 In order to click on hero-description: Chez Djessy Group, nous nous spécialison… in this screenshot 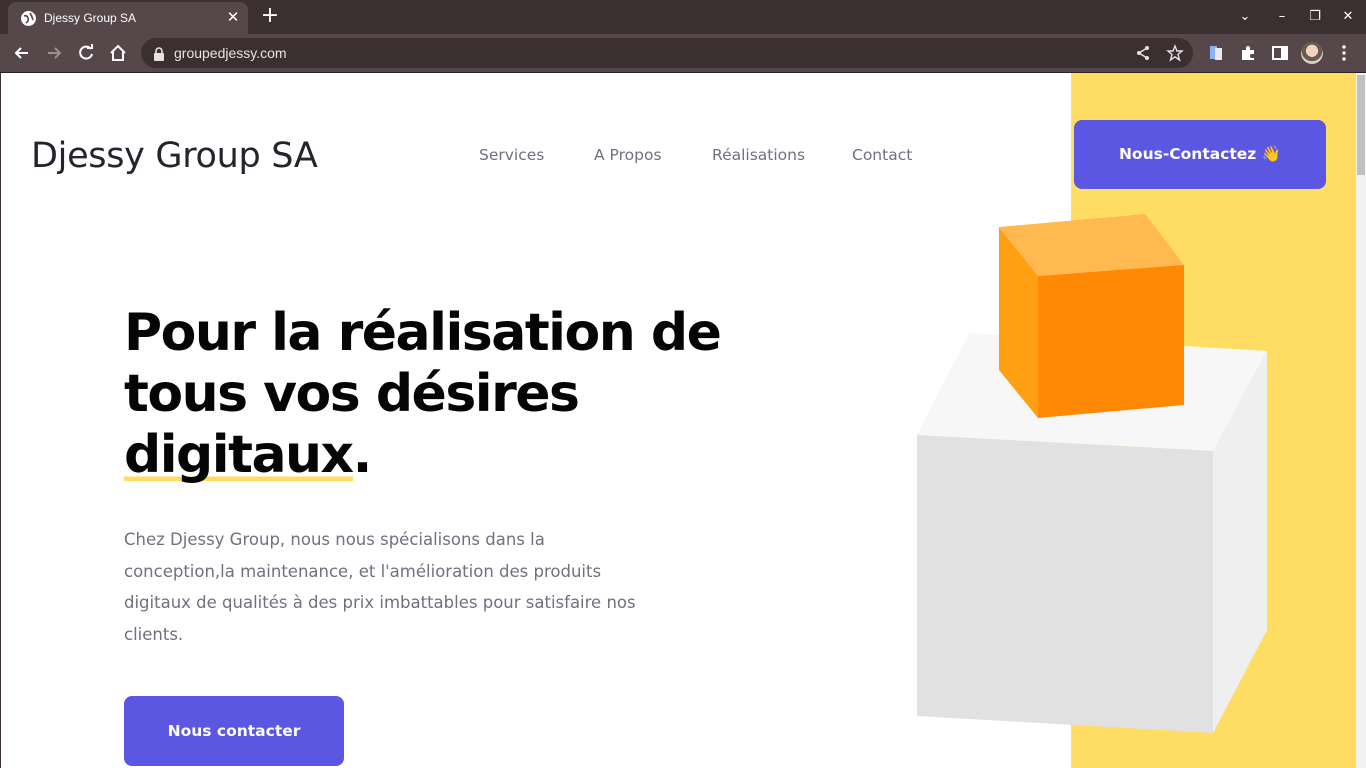, I will do `click(380, 587)`.